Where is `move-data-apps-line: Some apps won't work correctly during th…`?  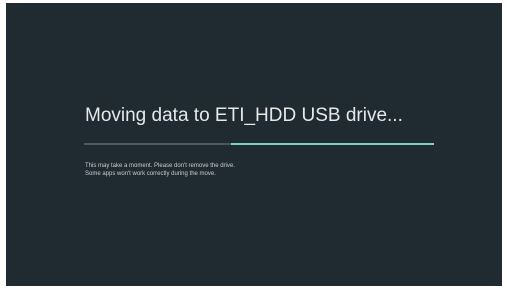
move-data-apps-line: Some apps won't work correctly during th… is located at coordinates (150, 174).